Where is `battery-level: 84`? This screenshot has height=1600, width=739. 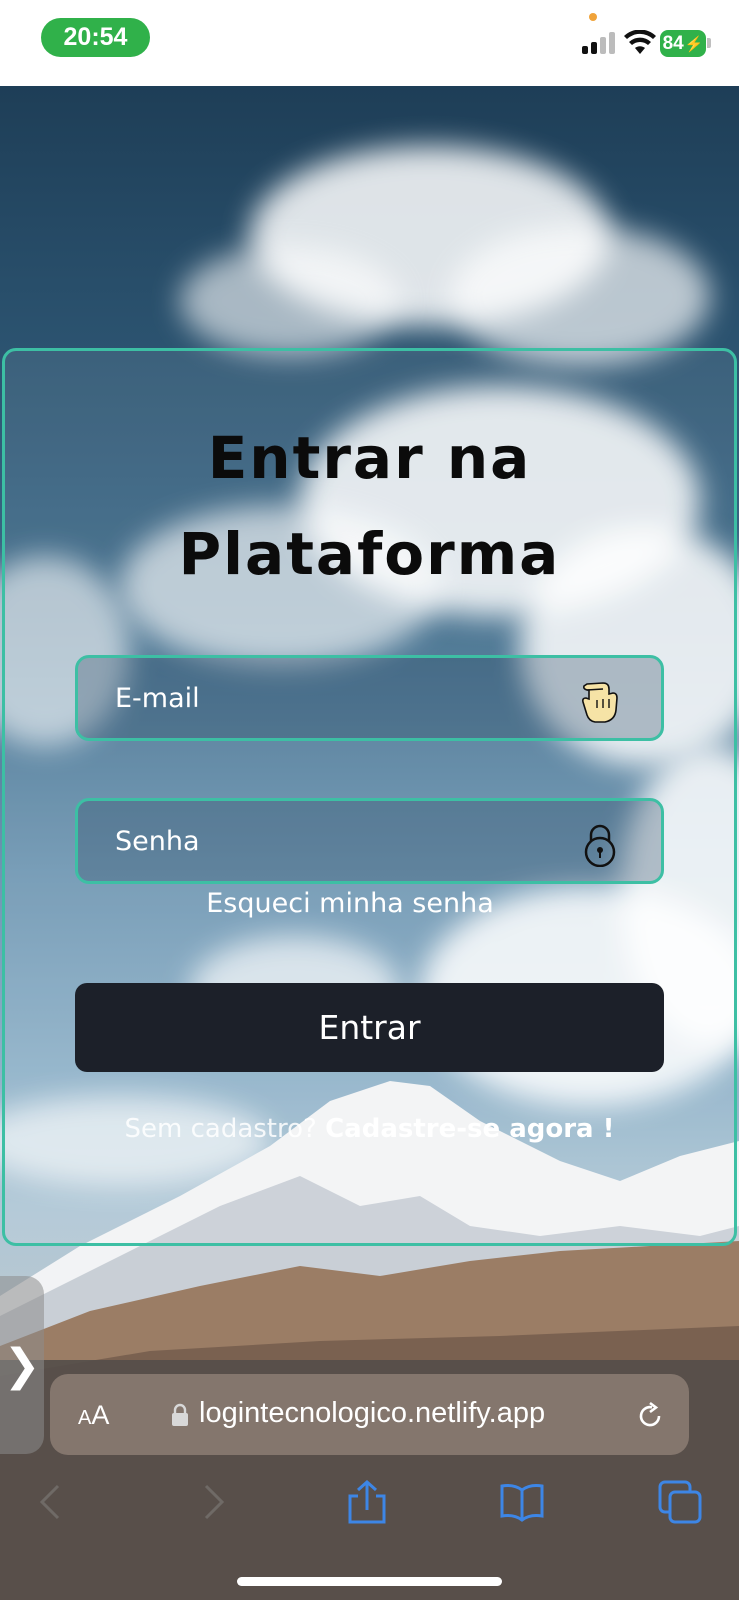
battery-level: 84 is located at coordinates (673, 43).